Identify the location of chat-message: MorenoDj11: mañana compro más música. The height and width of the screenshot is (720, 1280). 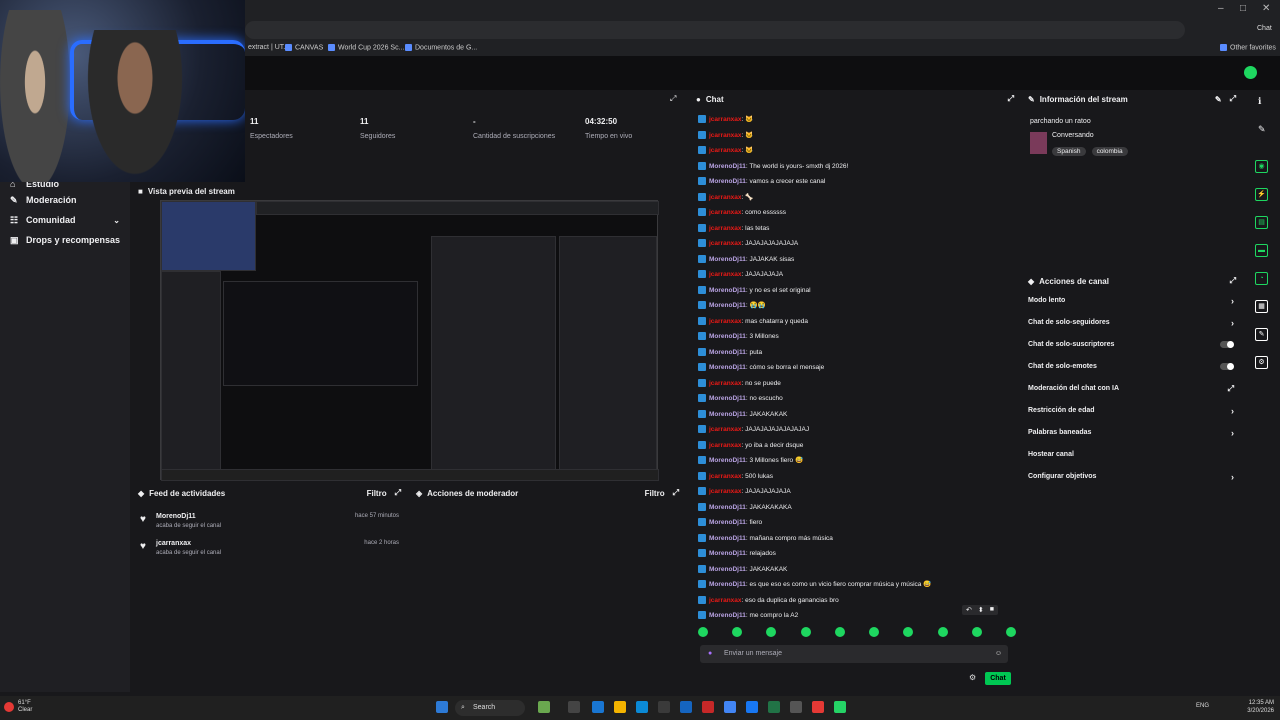
(853, 539).